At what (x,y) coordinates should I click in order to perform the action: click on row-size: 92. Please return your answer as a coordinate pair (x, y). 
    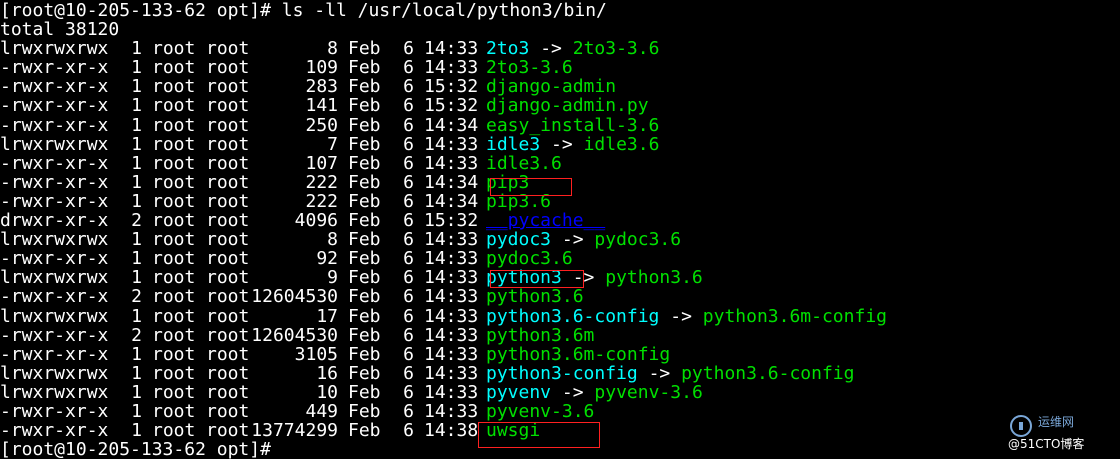
    Looking at the image, I should click on (327, 259).